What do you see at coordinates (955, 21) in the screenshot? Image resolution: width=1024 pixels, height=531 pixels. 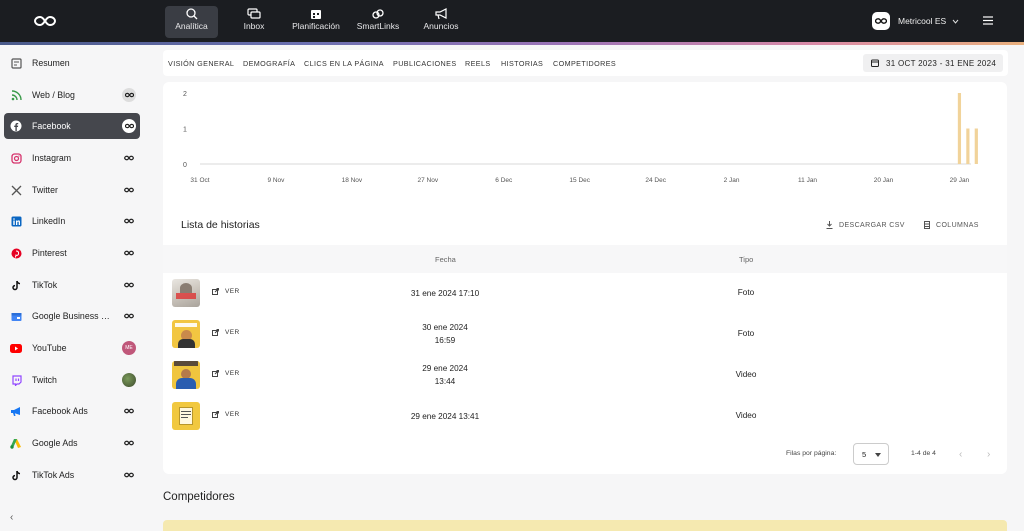 I see `chevron-down-icon` at bounding box center [955, 21].